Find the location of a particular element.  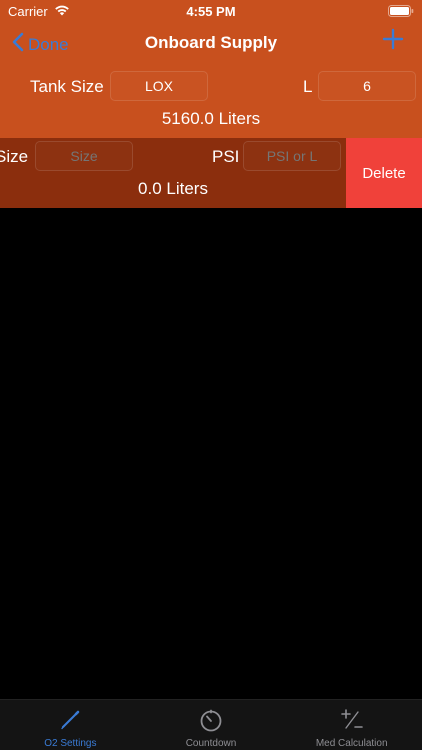

tab-med-calculation: Med Calculation is located at coordinates (351, 725).